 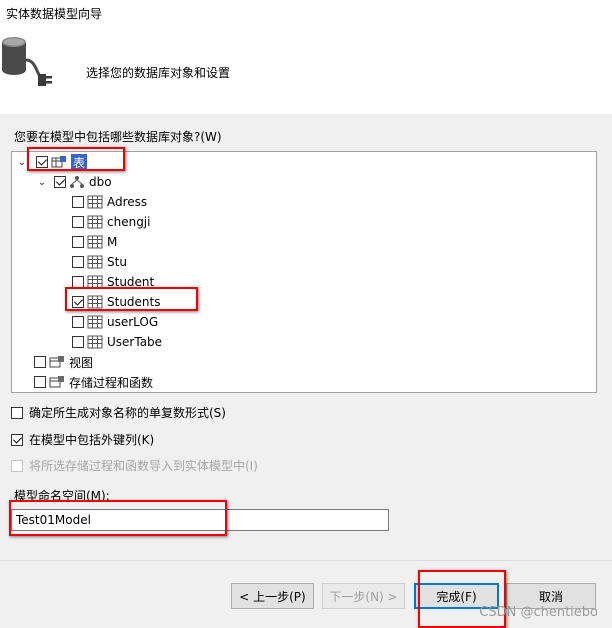 What do you see at coordinates (17, 412) in the screenshot?
I see `pluralize-checkbox` at bounding box center [17, 412].